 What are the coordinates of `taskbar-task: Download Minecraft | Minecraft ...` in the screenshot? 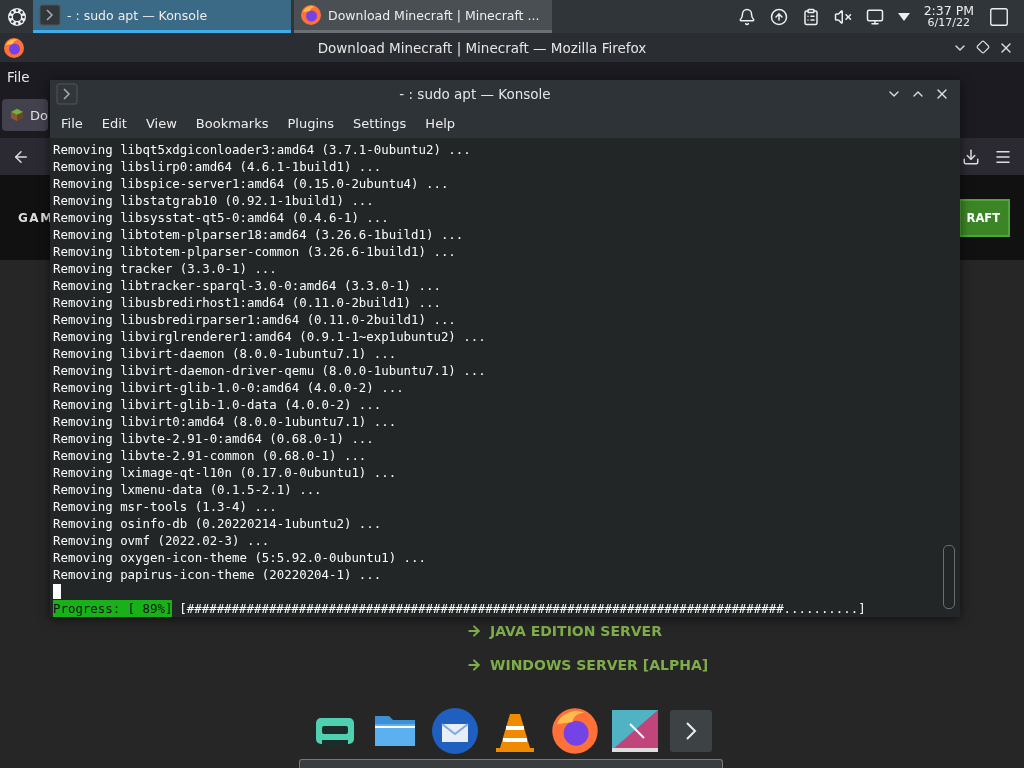 It's located at (423, 16).